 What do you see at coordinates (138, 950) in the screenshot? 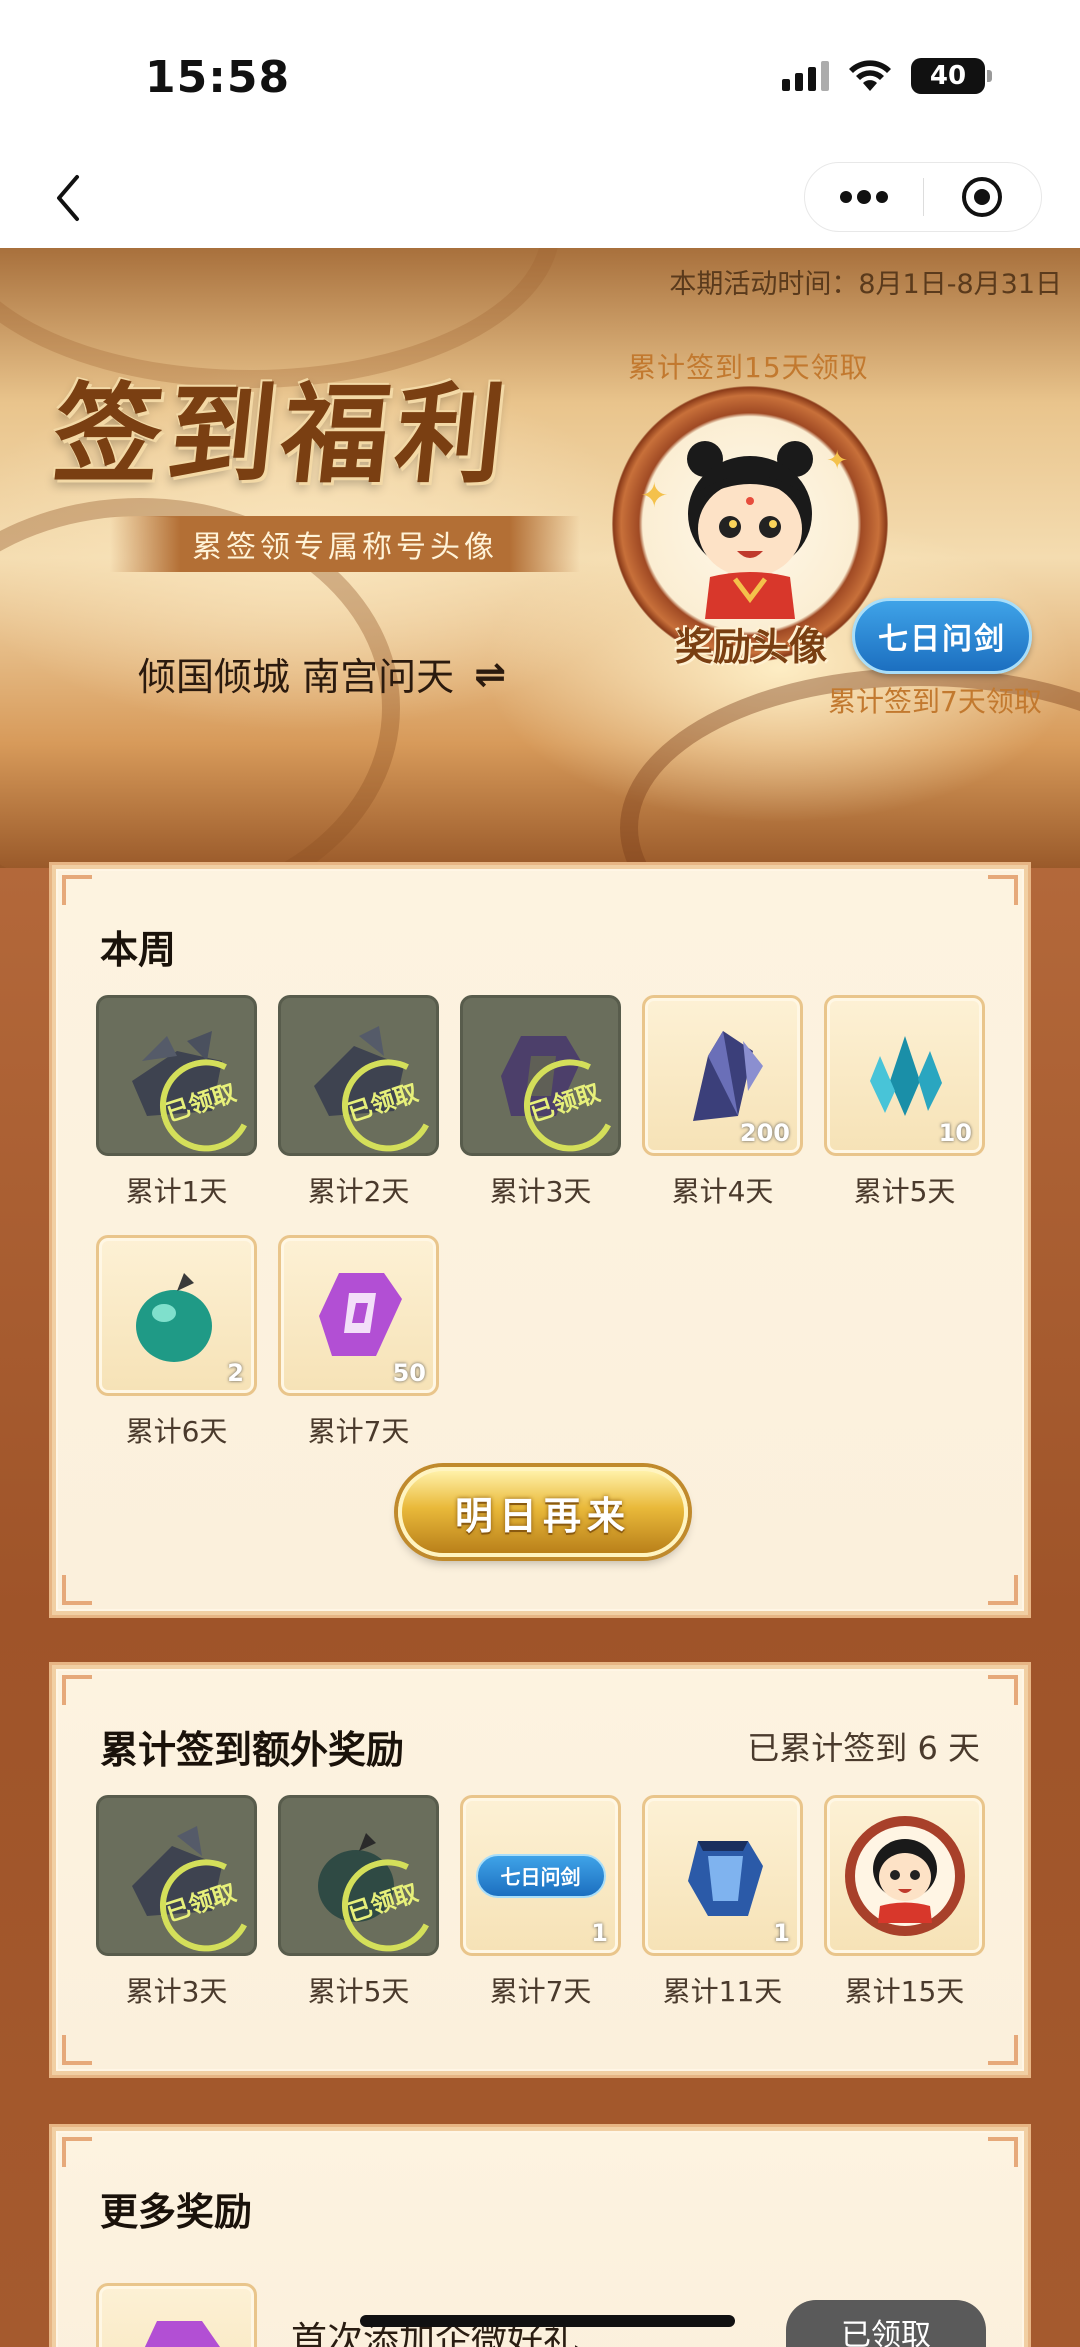
I see `weekly-title: 本周` at bounding box center [138, 950].